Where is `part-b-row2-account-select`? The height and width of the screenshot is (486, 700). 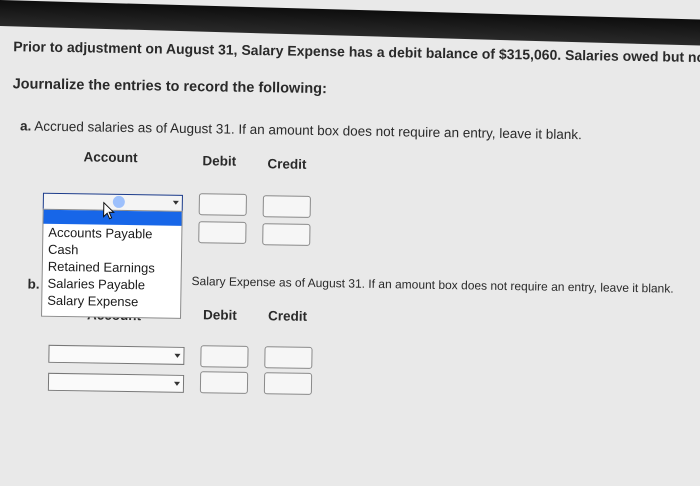 part-b-row2-account-select is located at coordinates (116, 382).